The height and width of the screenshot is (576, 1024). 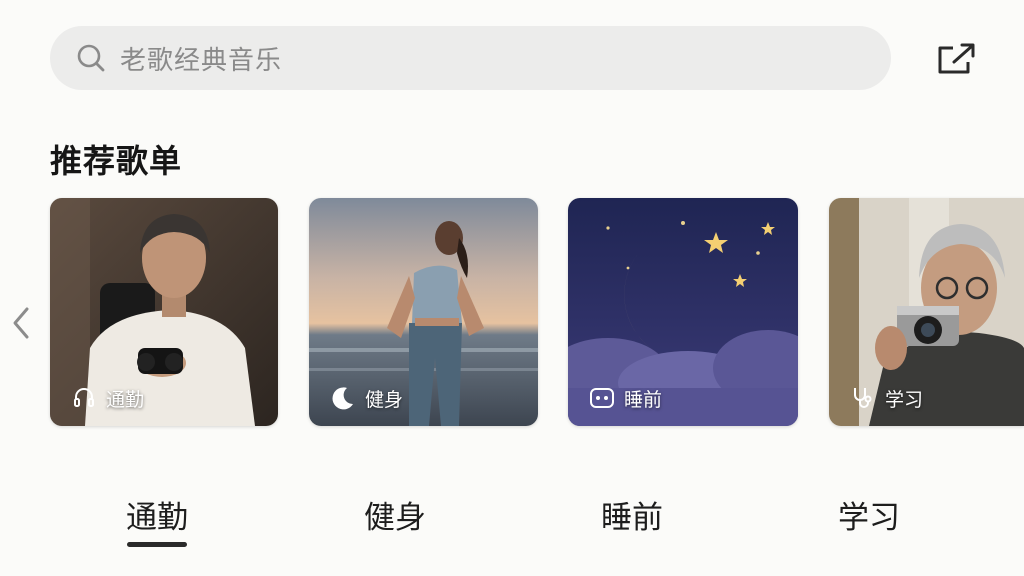 I want to click on card-tag-label: 睡前, so click(x=643, y=399).